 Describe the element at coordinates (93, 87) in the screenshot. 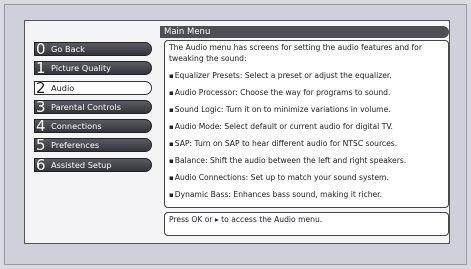

I see `sidebar-item-audio: 2 Audio` at that location.